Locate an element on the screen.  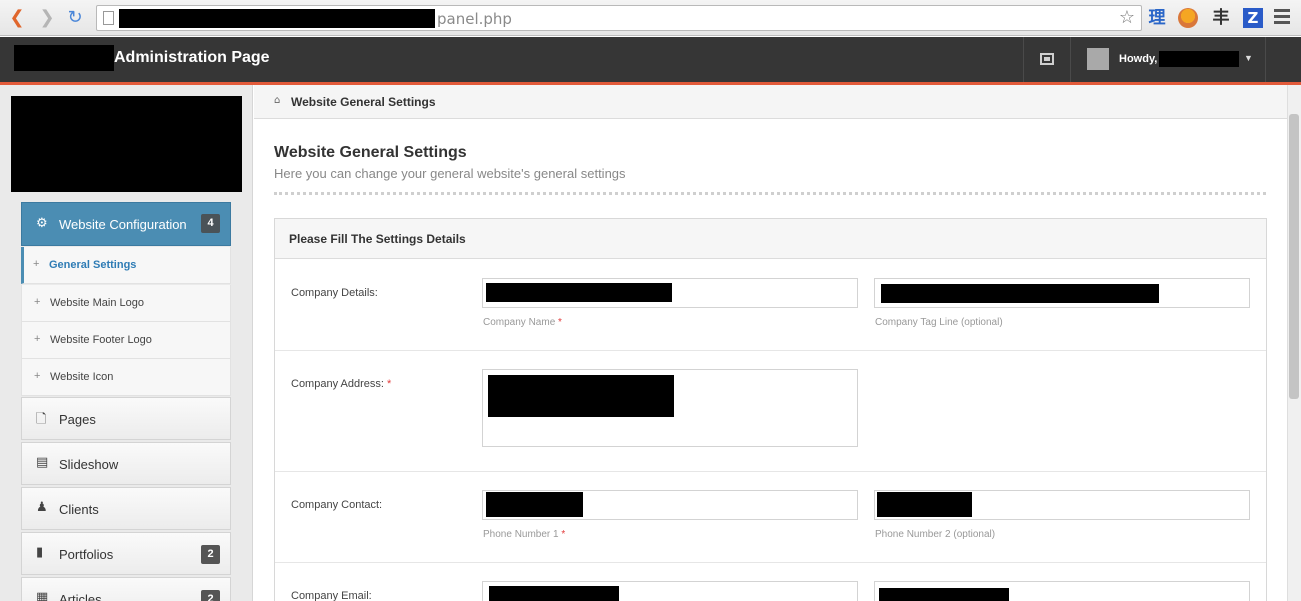
star-icon: ☆ is located at coordinates (1127, 17).